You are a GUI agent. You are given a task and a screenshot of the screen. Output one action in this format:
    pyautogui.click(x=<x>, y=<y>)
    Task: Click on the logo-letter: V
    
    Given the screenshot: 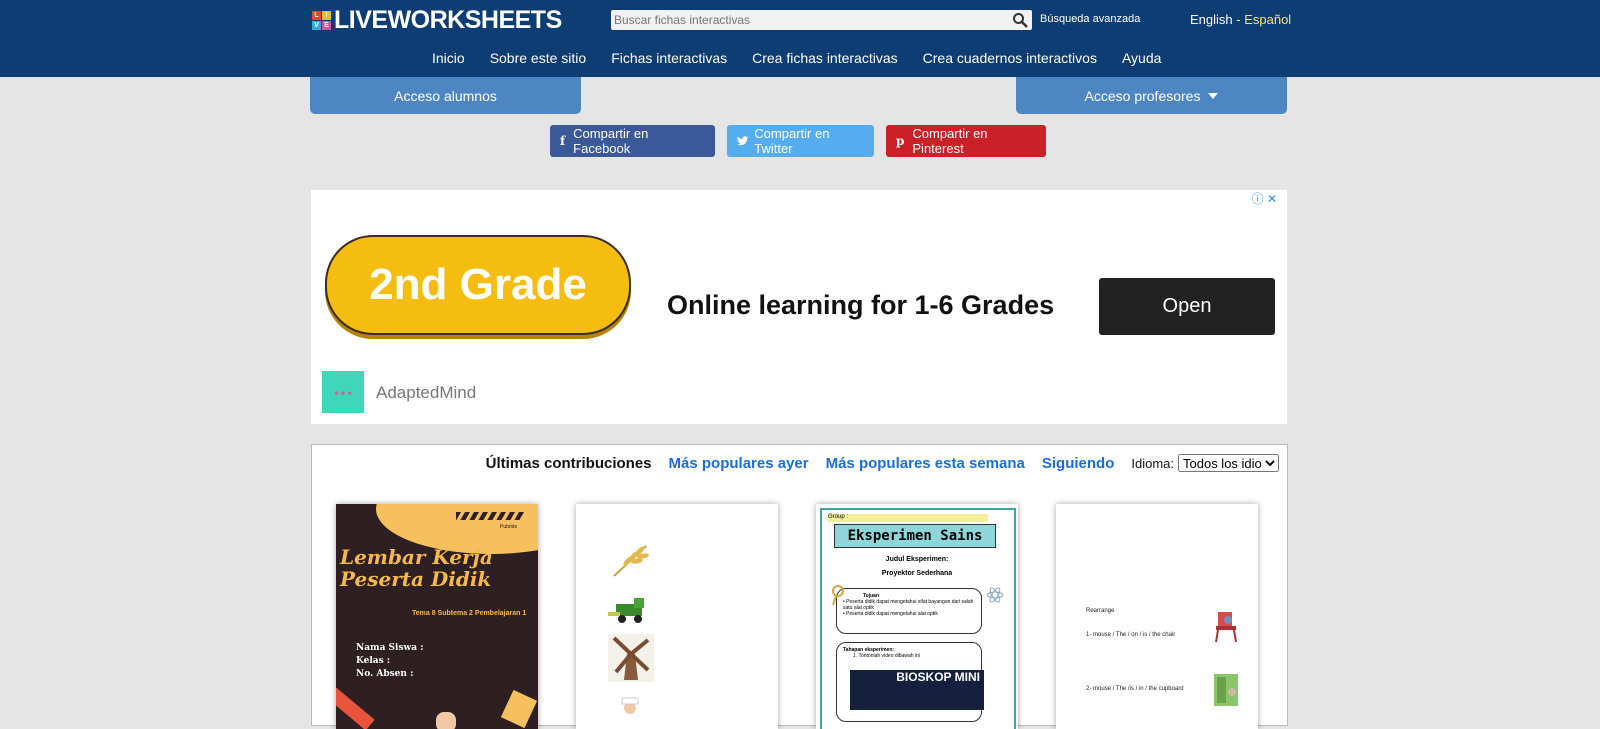 What is the action you would take?
    pyautogui.click(x=316, y=25)
    